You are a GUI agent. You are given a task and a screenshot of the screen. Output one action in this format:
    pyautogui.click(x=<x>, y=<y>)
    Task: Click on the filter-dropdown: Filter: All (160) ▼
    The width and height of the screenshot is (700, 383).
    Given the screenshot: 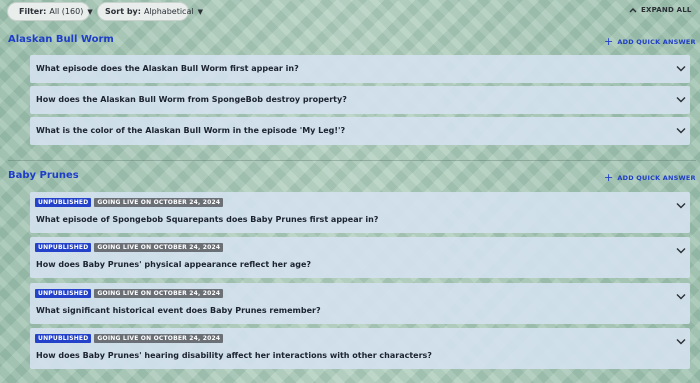 What is the action you would take?
    pyautogui.click(x=50, y=11)
    